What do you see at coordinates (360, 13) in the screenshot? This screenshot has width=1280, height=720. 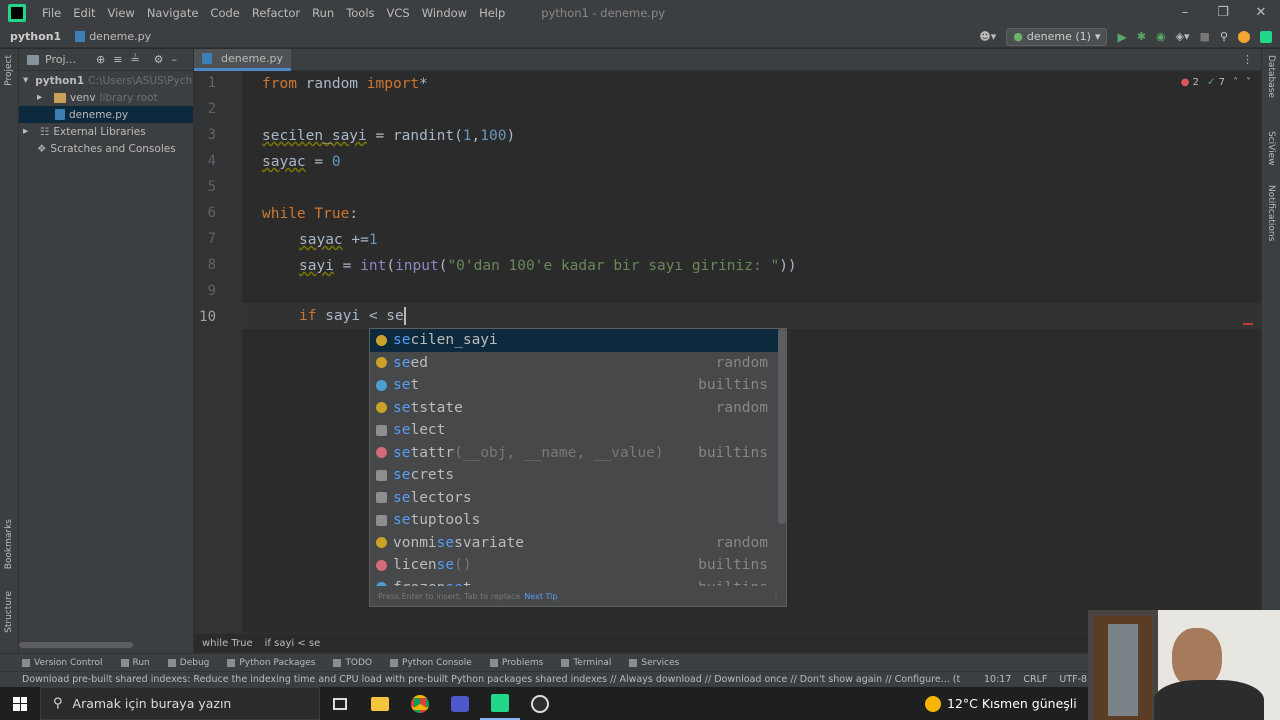 I see `menu-tools: Tools` at bounding box center [360, 13].